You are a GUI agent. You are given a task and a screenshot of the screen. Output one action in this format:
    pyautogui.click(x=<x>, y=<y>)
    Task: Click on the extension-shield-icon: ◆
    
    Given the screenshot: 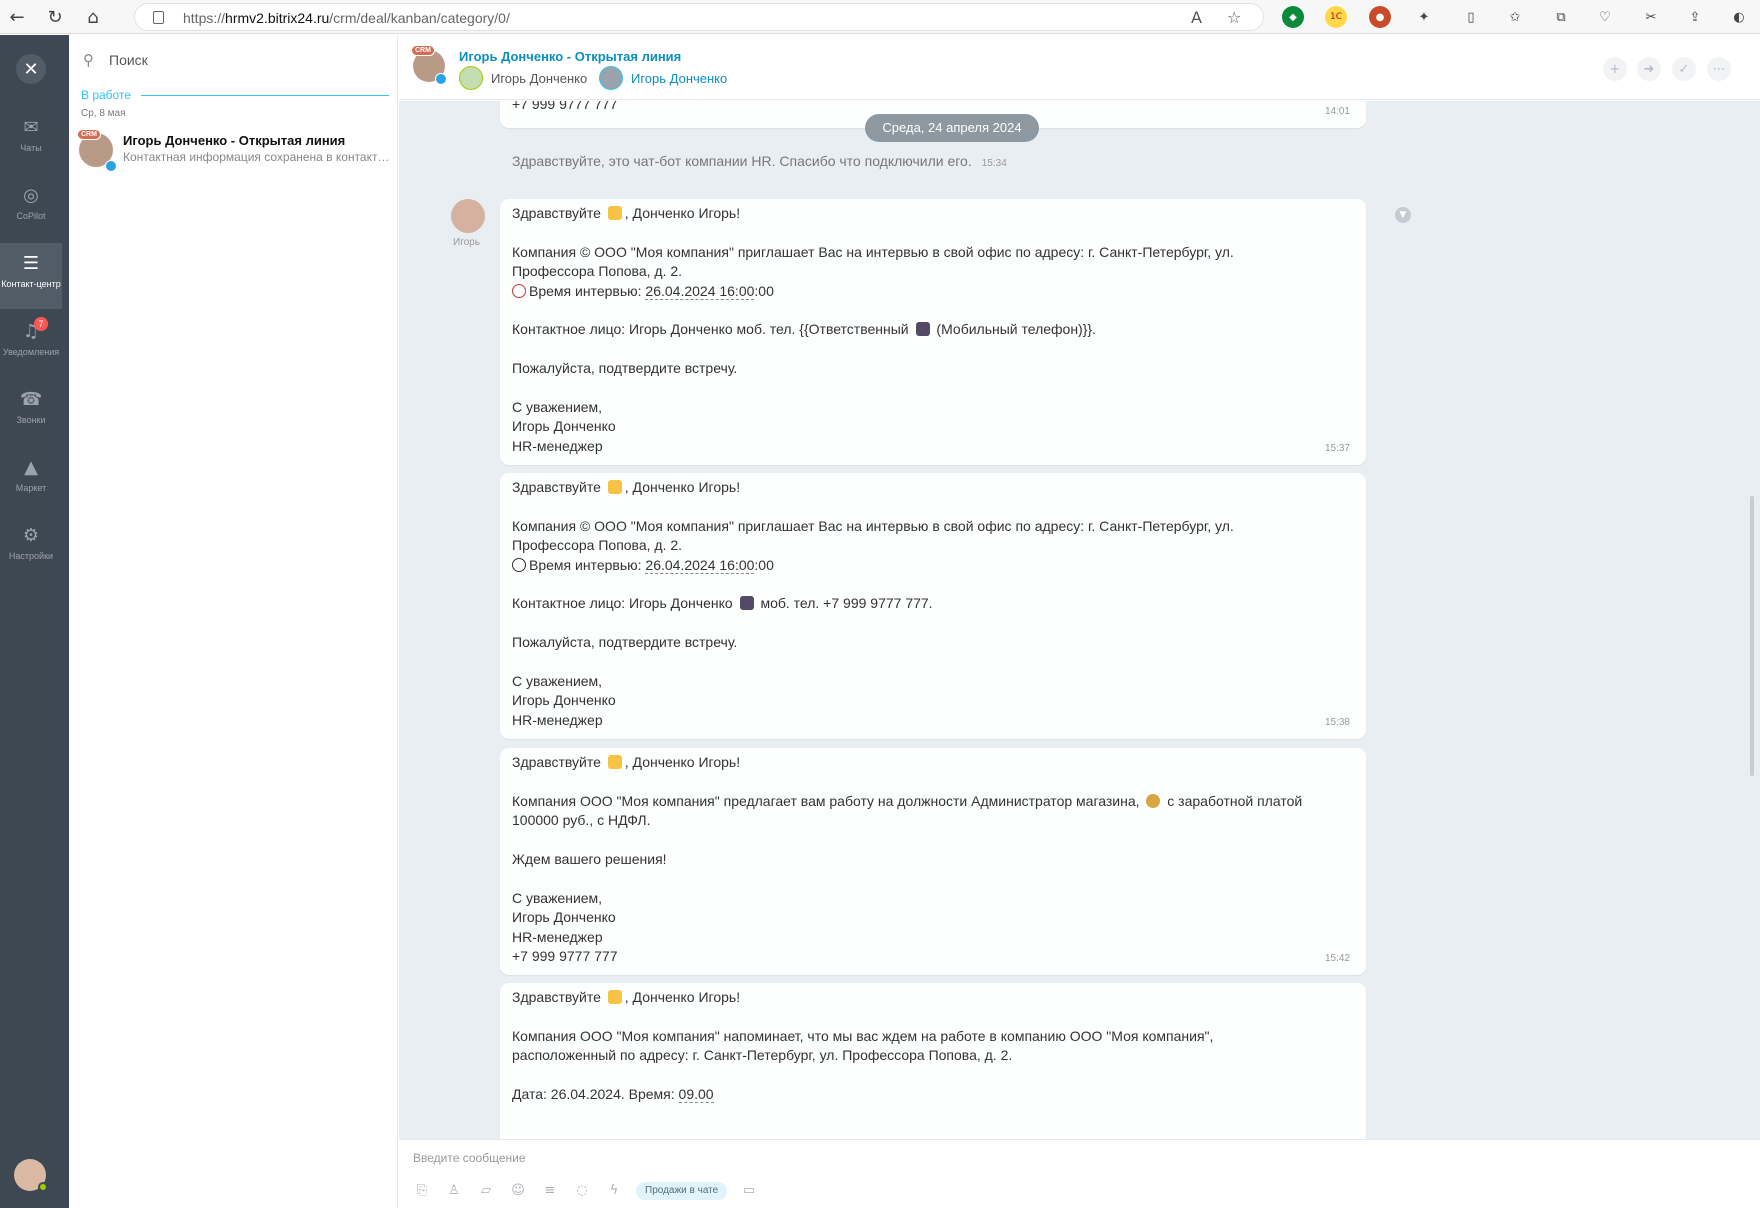 What is the action you would take?
    pyautogui.click(x=1293, y=17)
    